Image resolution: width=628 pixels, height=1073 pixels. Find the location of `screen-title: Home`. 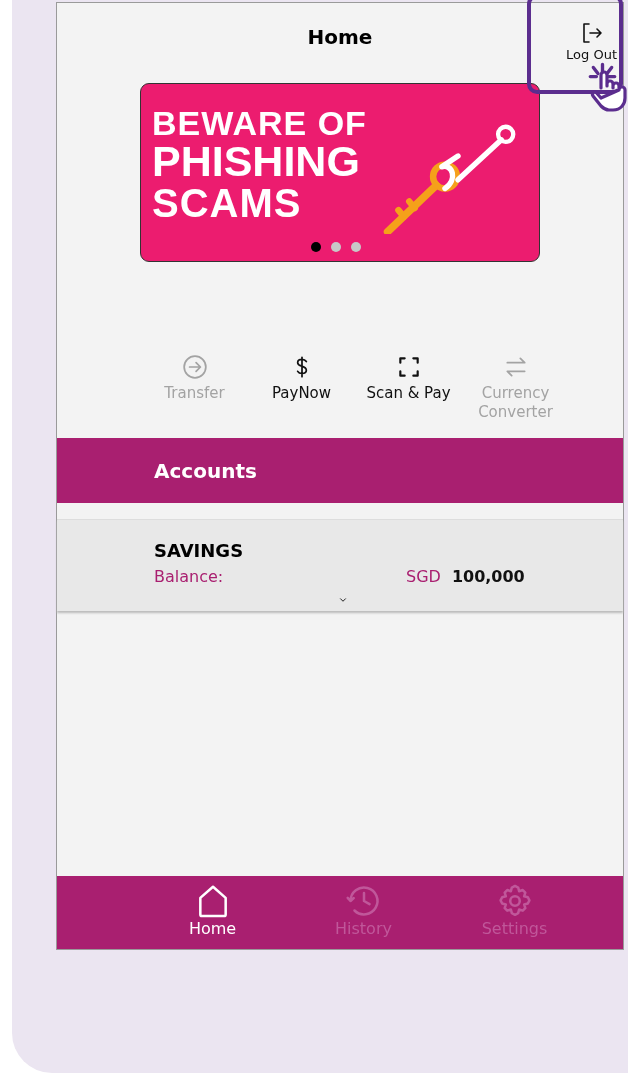

screen-title: Home is located at coordinates (340, 37).